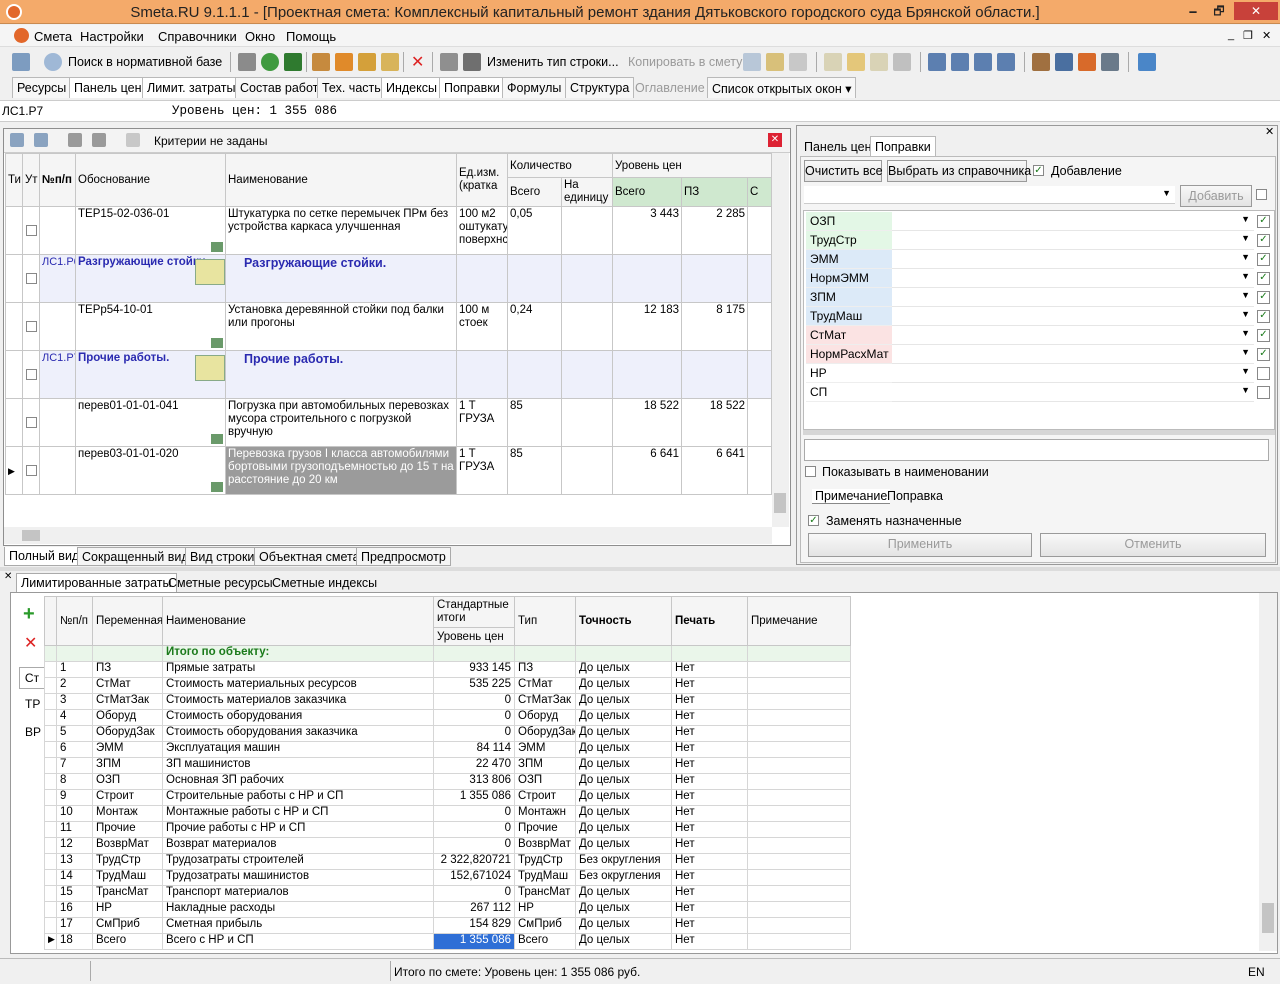  Describe the element at coordinates (989, 195) in the screenshot. I see `correction-select: ▼` at that location.